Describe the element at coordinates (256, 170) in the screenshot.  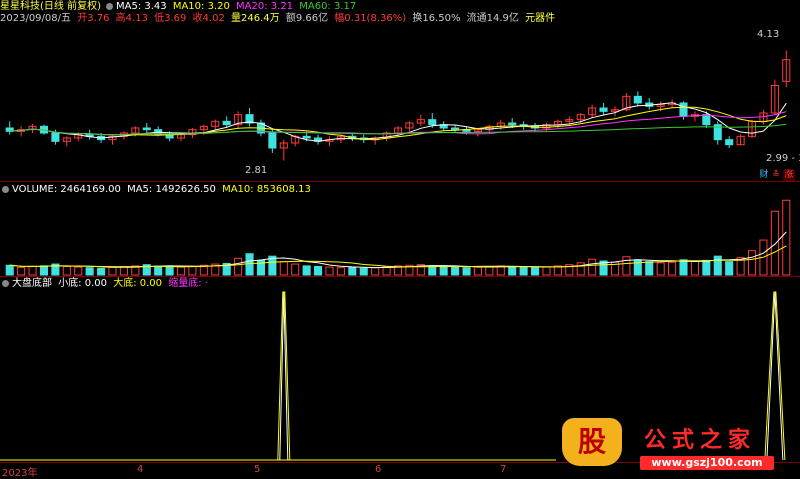
I see `low-price-label: 2.81` at that location.